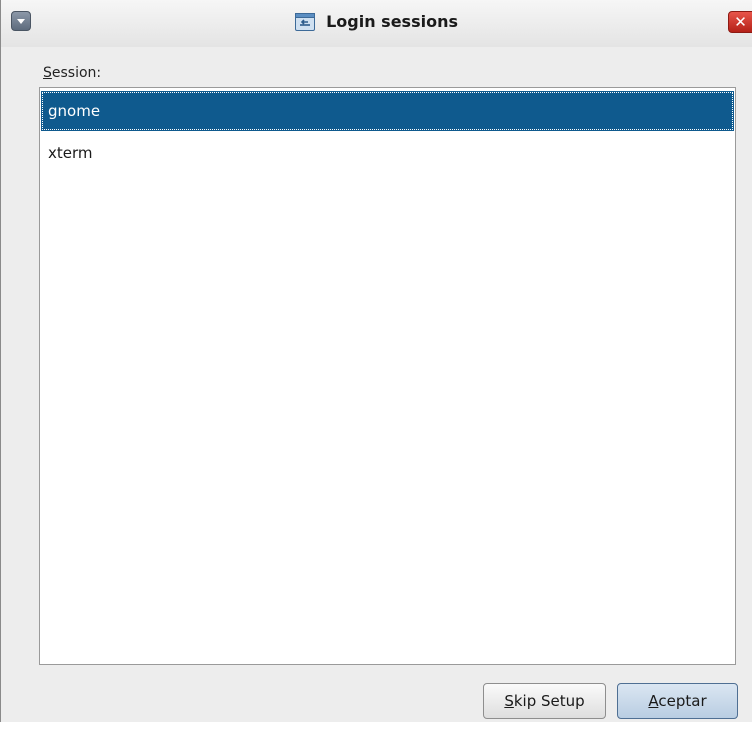  Describe the element at coordinates (305, 21) in the screenshot. I see `app-window-icon` at that location.